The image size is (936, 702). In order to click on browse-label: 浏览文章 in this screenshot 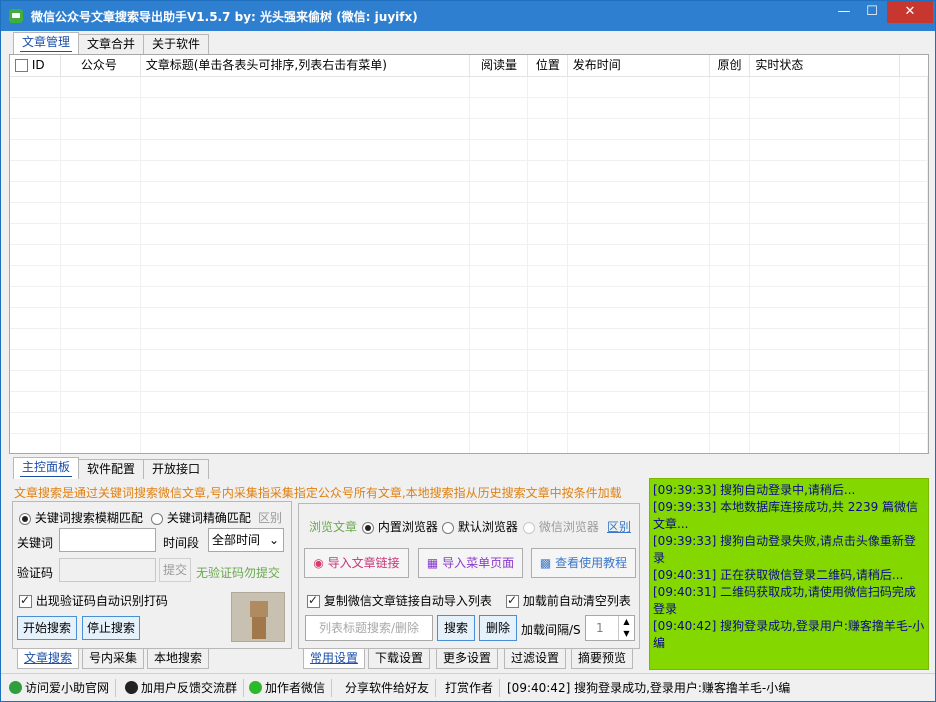, I will do `click(333, 527)`.